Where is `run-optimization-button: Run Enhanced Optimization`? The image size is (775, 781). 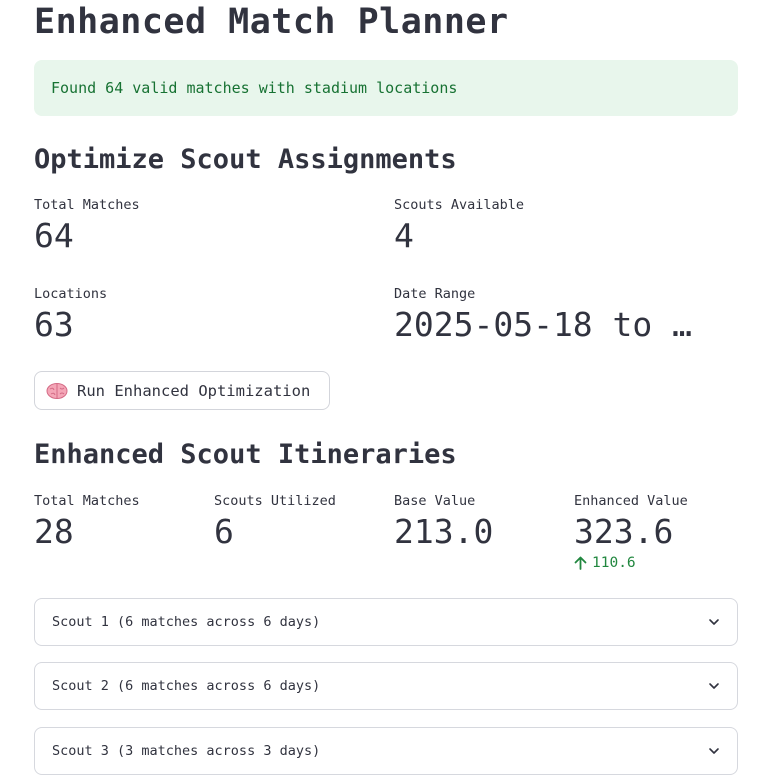
run-optimization-button: Run Enhanced Optimization is located at coordinates (182, 390).